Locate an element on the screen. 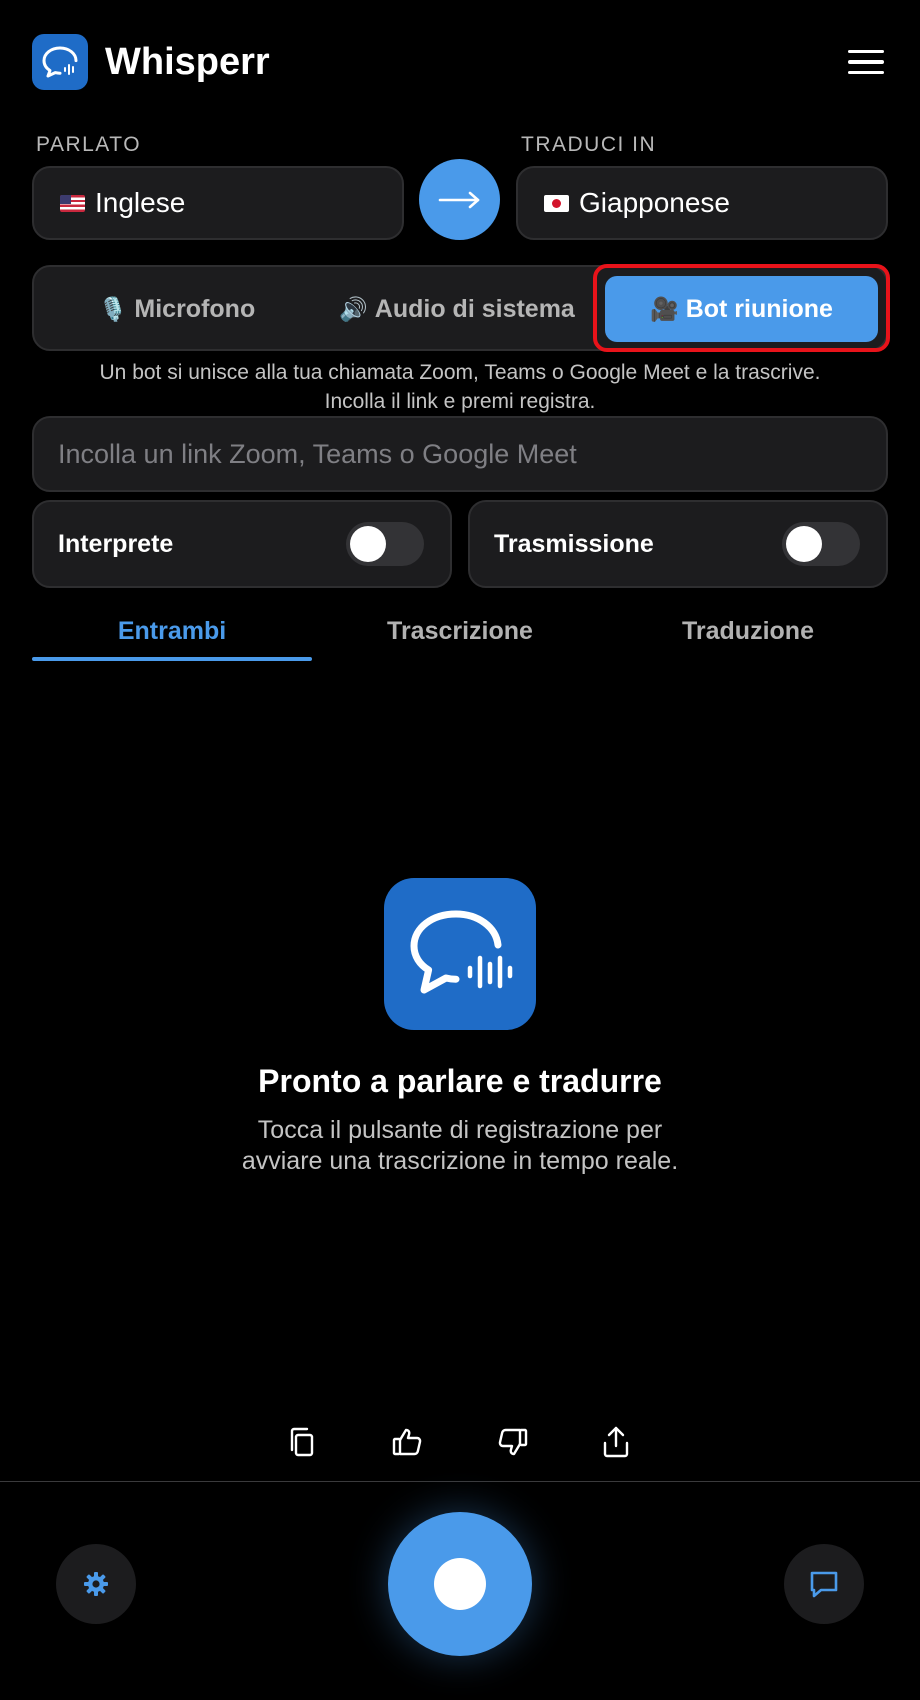 The width and height of the screenshot is (920, 1700). swap-languages-button is located at coordinates (459, 199).